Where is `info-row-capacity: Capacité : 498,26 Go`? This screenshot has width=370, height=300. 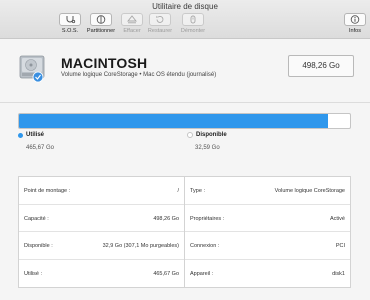
info-row-capacity: Capacité : 498,26 Go is located at coordinates (101, 218).